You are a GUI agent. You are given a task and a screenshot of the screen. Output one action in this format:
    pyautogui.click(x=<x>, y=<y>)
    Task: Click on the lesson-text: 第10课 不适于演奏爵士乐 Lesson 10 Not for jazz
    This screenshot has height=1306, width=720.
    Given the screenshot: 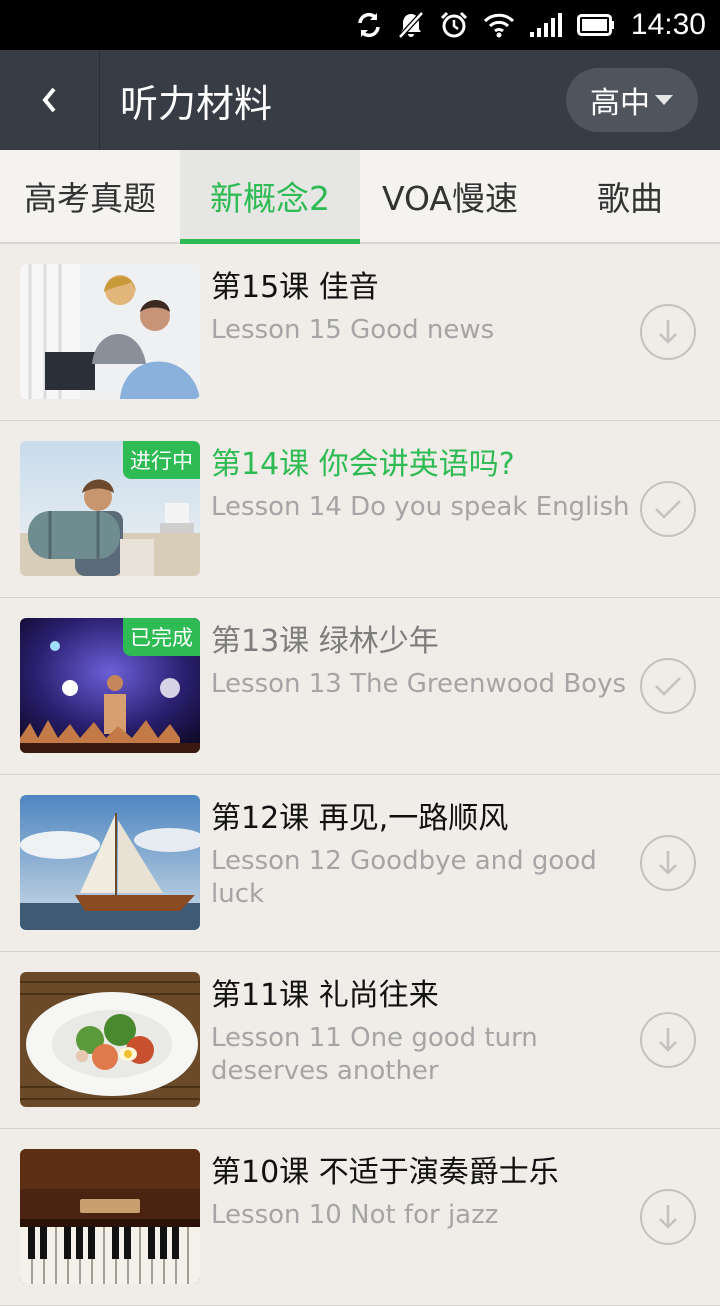 What is the action you would take?
    pyautogui.click(x=421, y=1191)
    